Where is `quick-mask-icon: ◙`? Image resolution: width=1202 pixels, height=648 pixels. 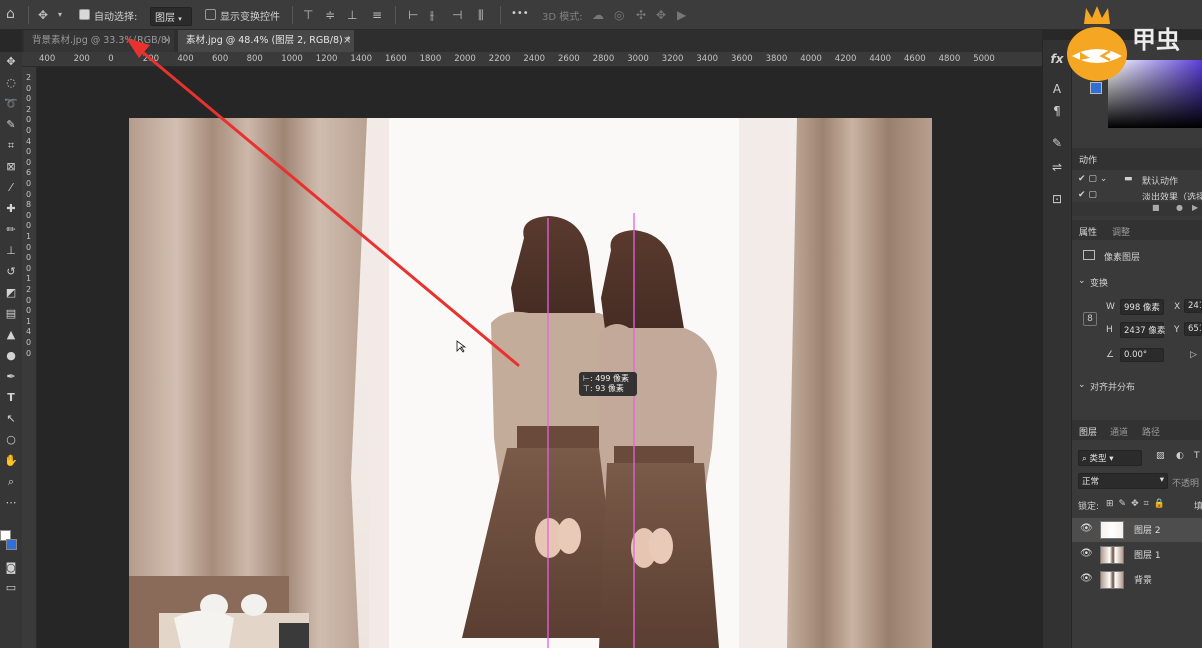 quick-mask-icon: ◙ is located at coordinates (11, 568).